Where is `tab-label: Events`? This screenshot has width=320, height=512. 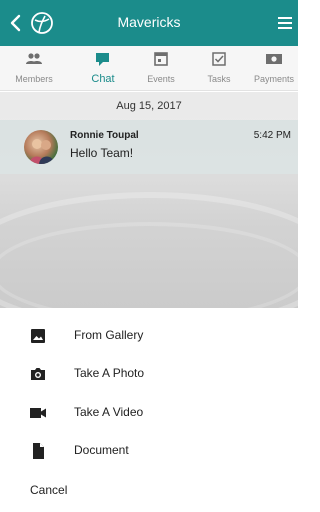 tab-label: Events is located at coordinates (161, 79).